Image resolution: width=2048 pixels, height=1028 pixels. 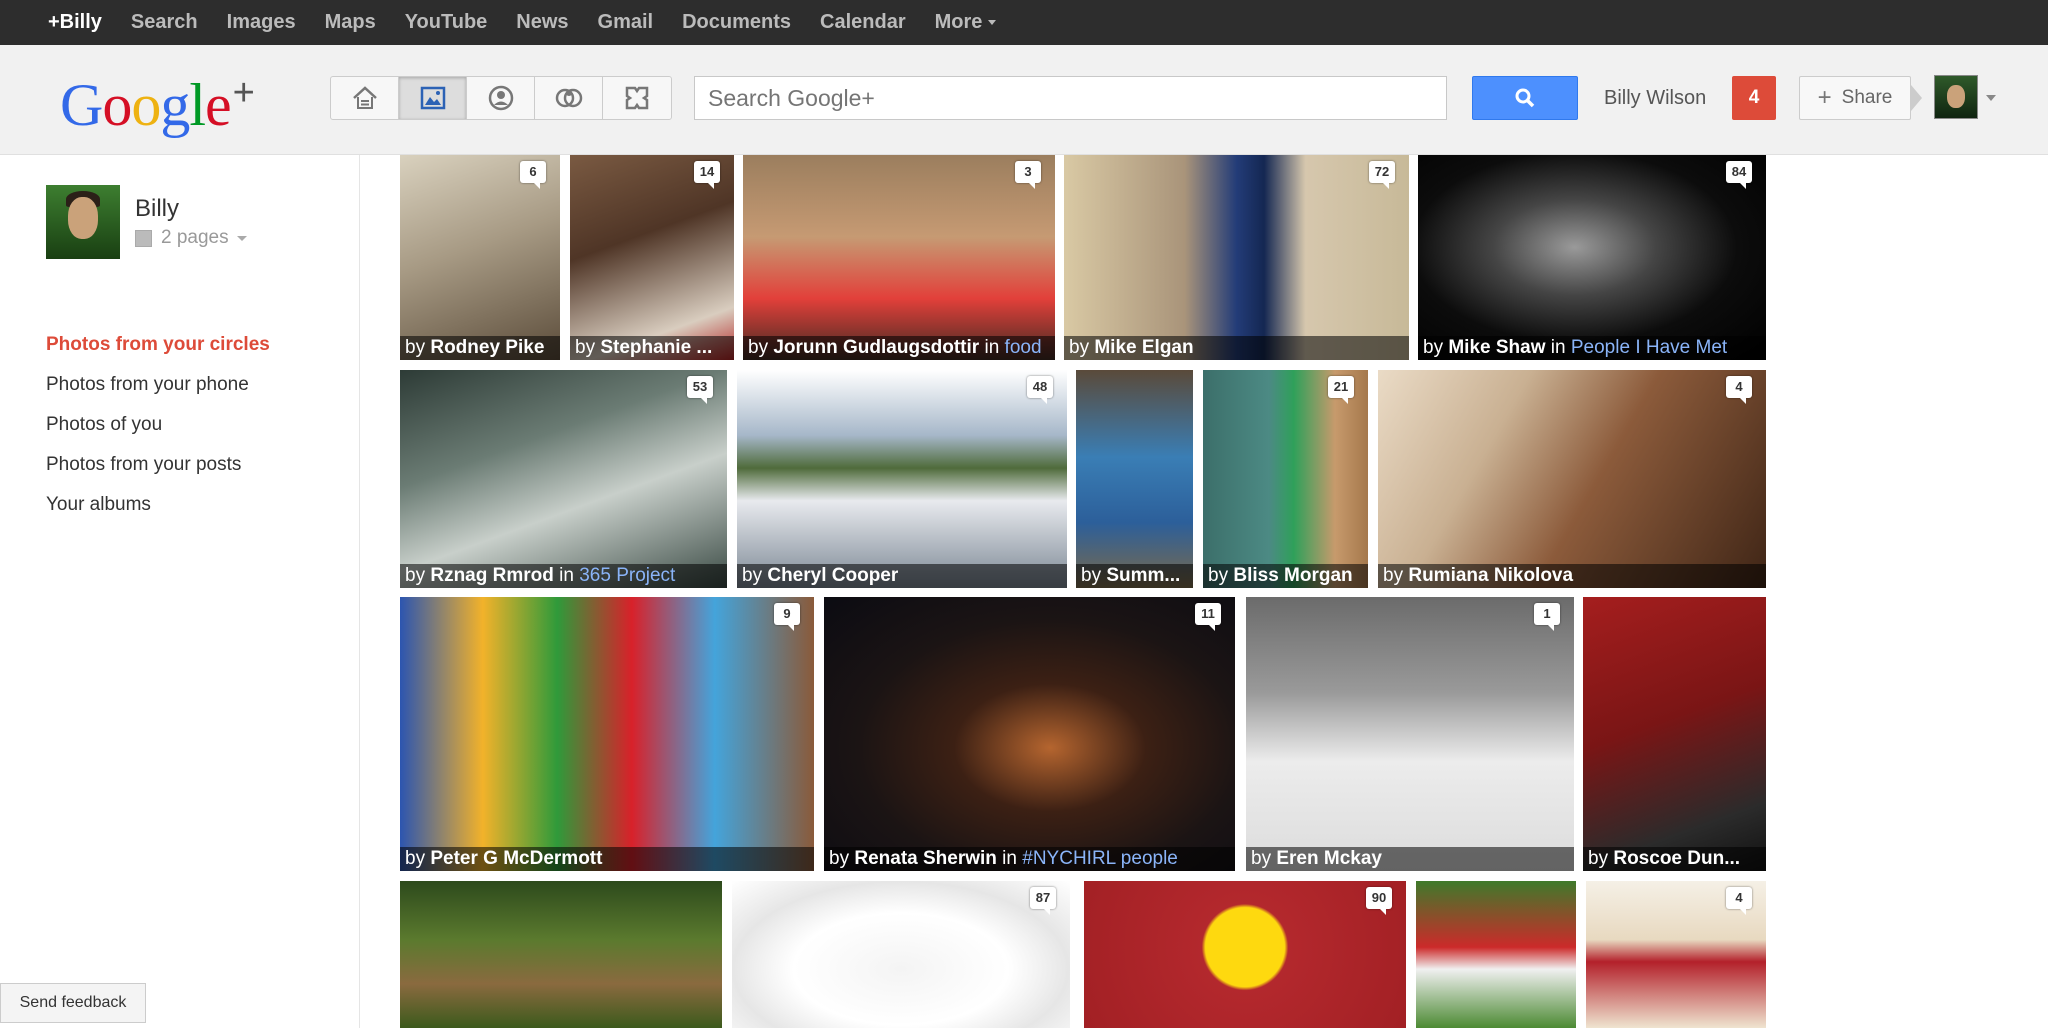 What do you see at coordinates (637, 98) in the screenshot?
I see `tab-games` at bounding box center [637, 98].